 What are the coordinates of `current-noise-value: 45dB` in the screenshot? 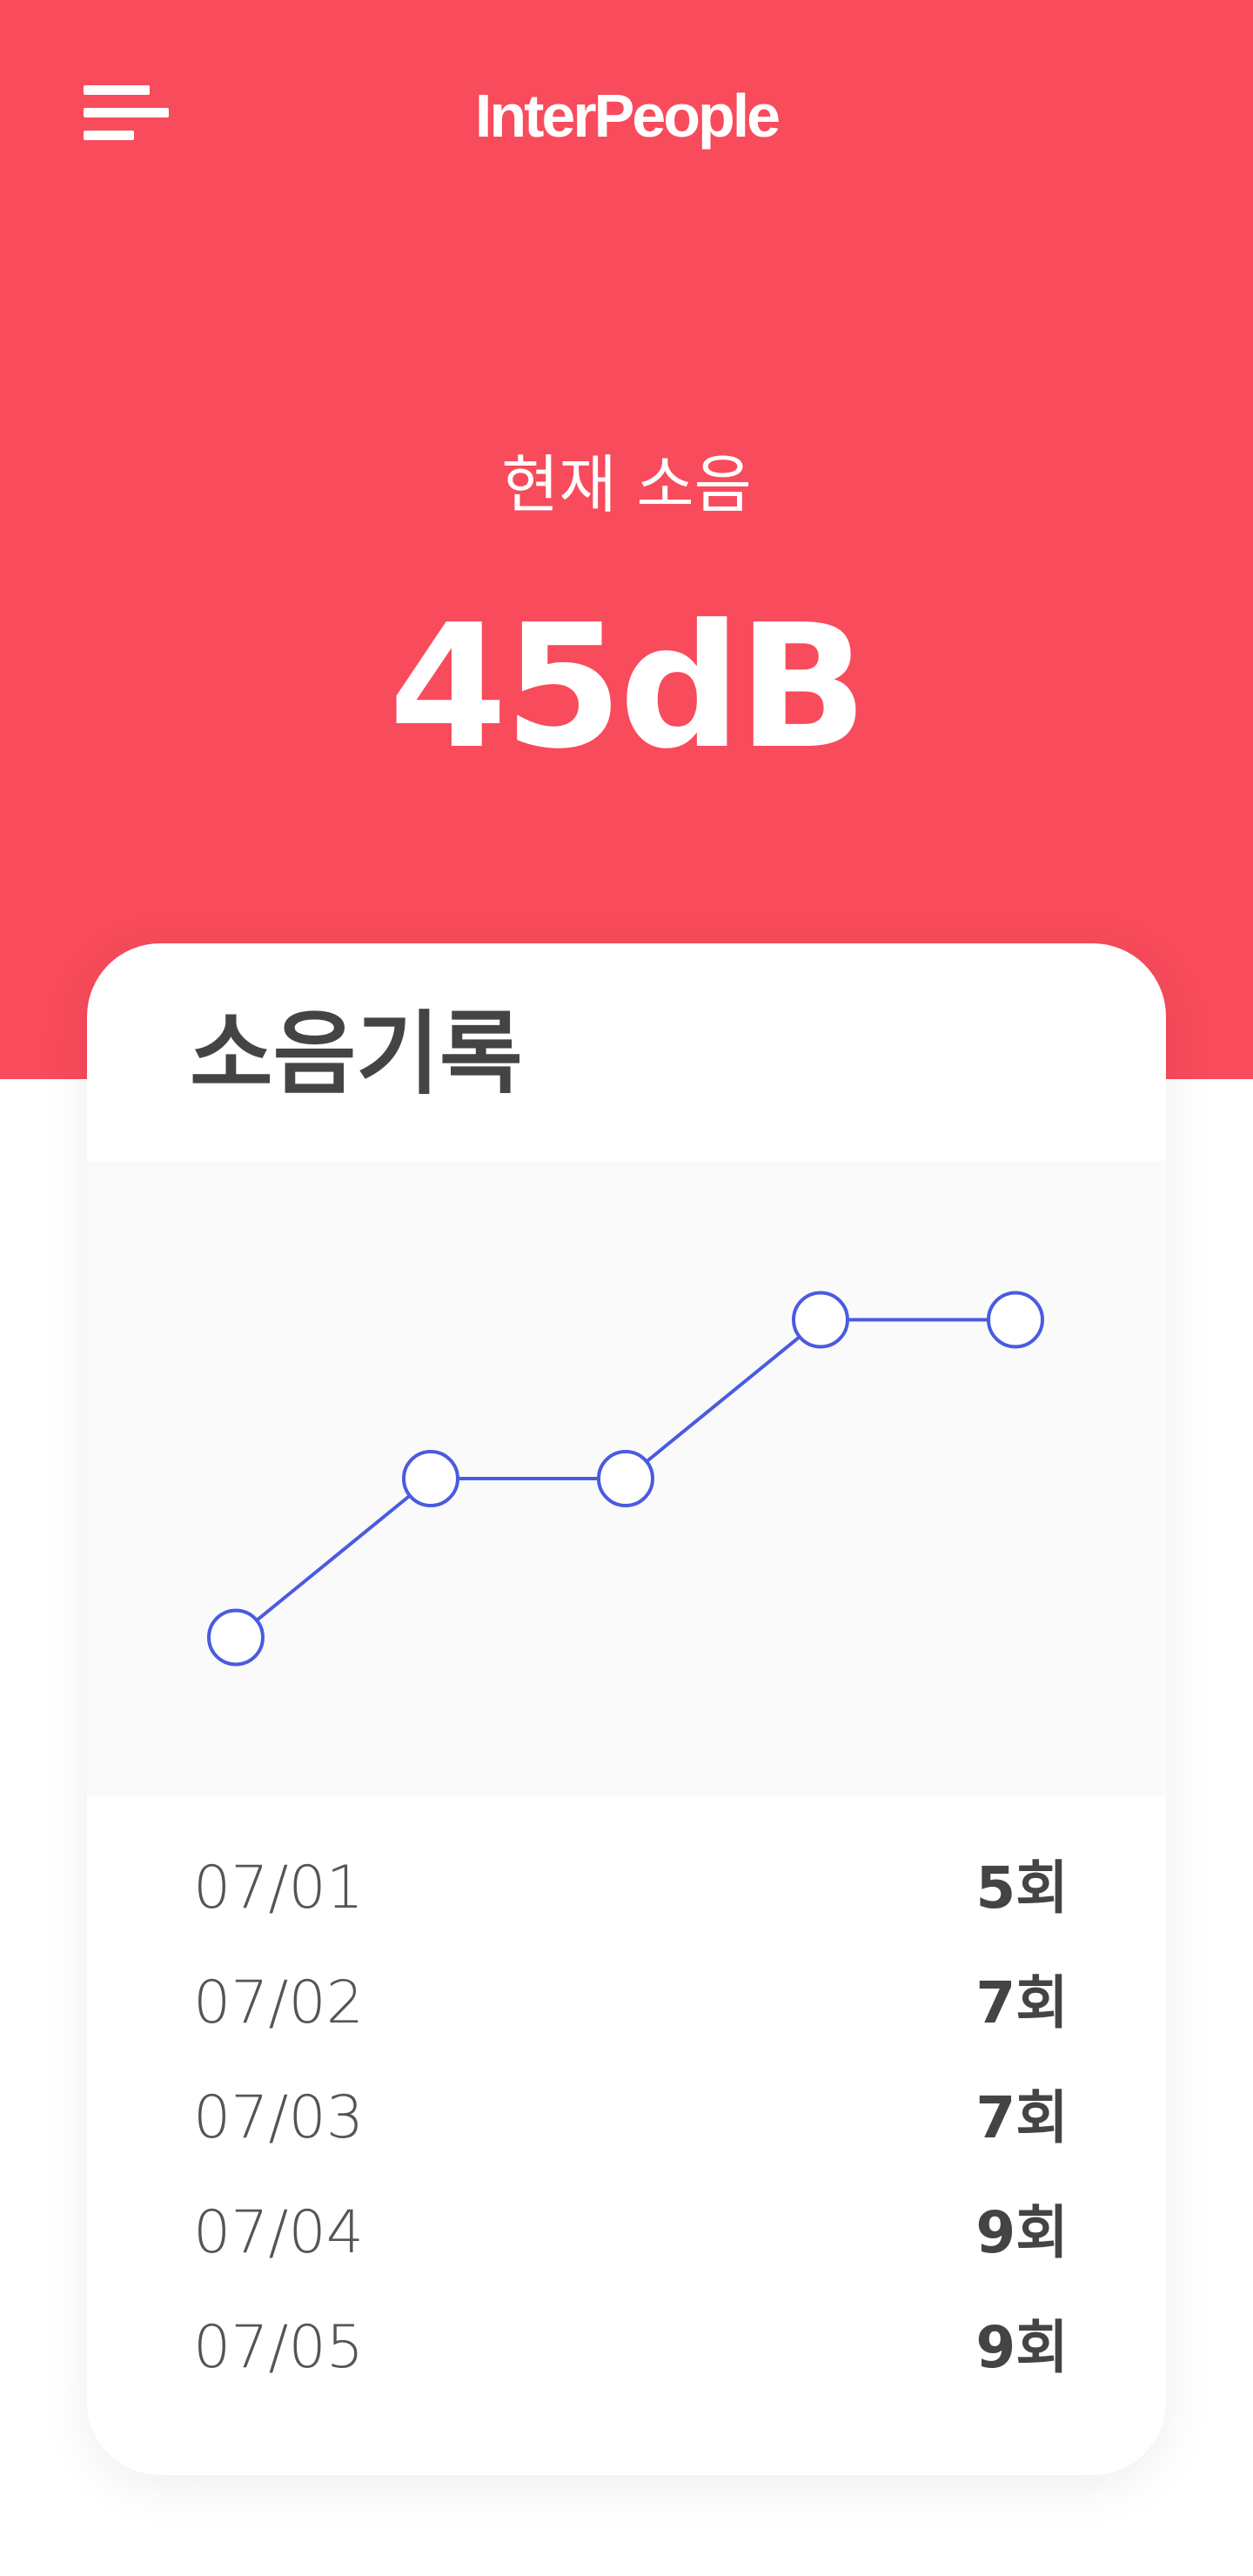 It's located at (628, 687).